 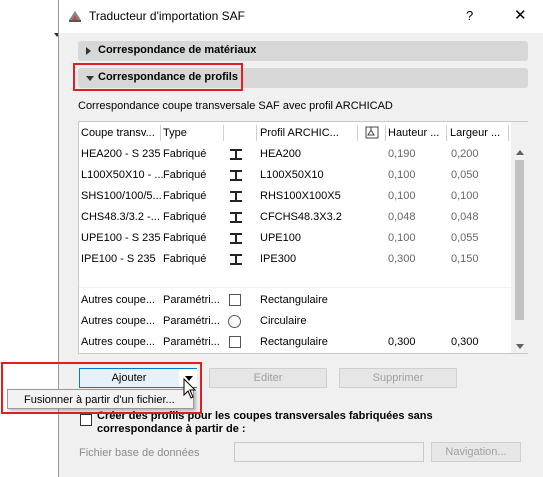 I want to click on scroll-up-icon, so click(x=520, y=152).